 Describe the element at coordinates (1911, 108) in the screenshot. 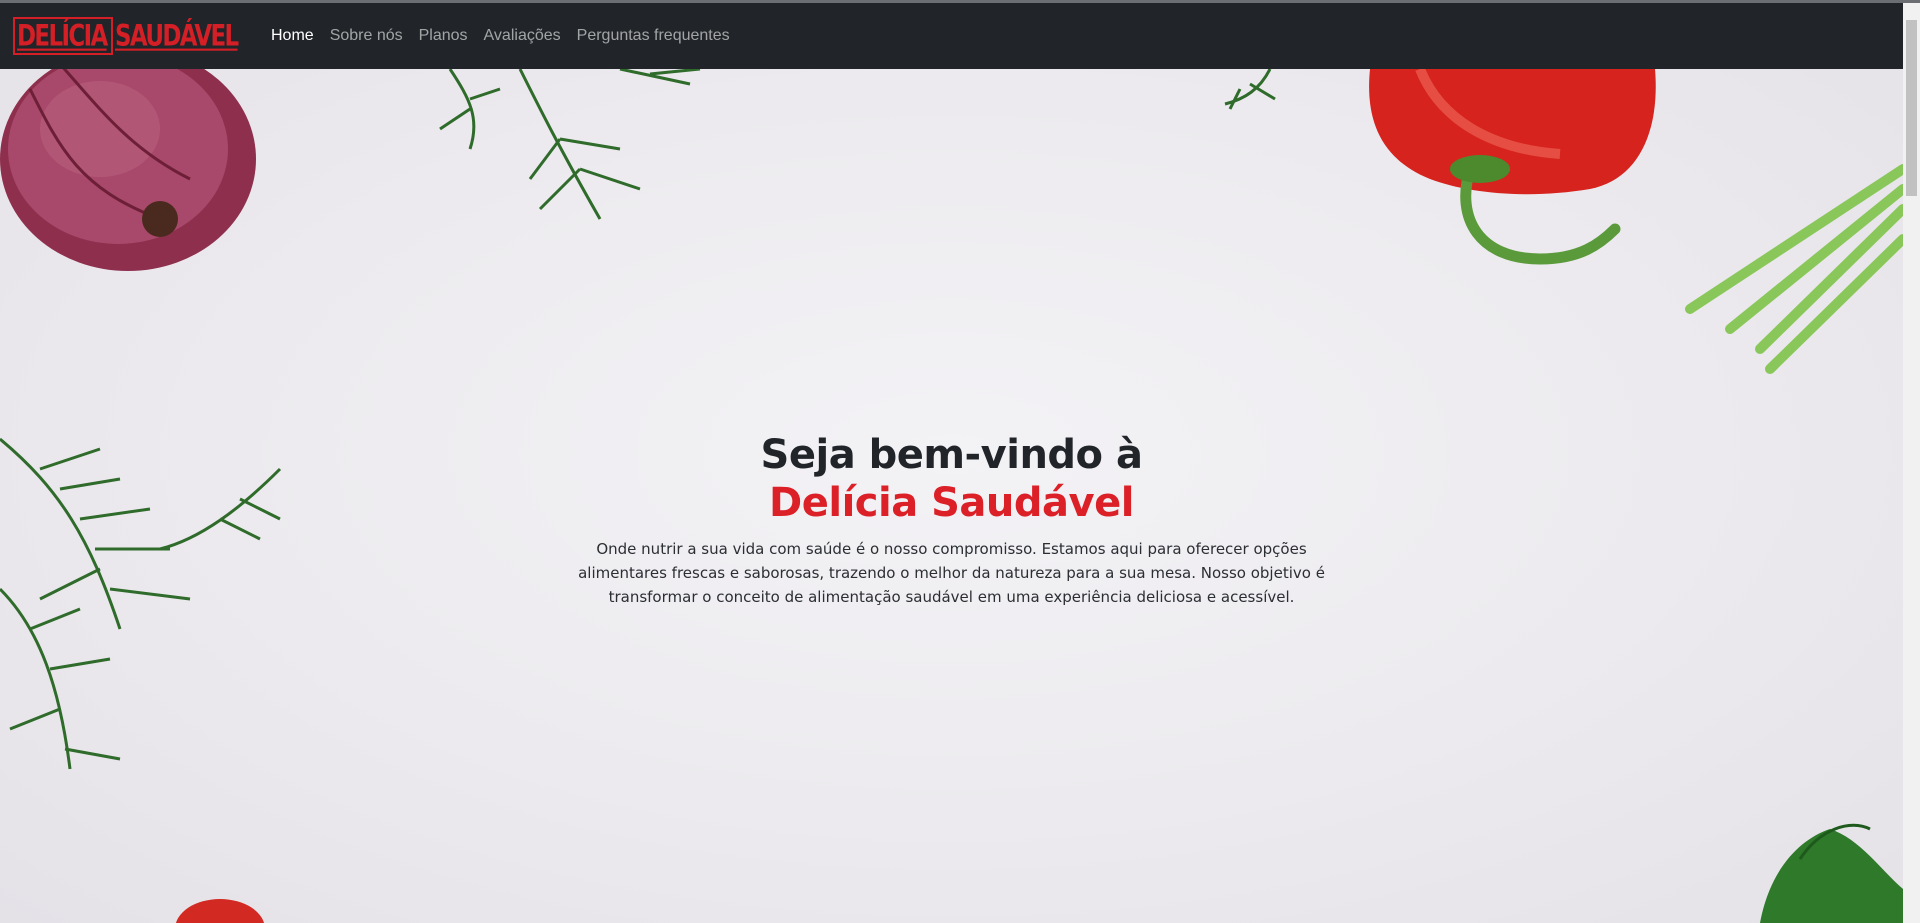

I see `scrollbar-thumb` at that location.